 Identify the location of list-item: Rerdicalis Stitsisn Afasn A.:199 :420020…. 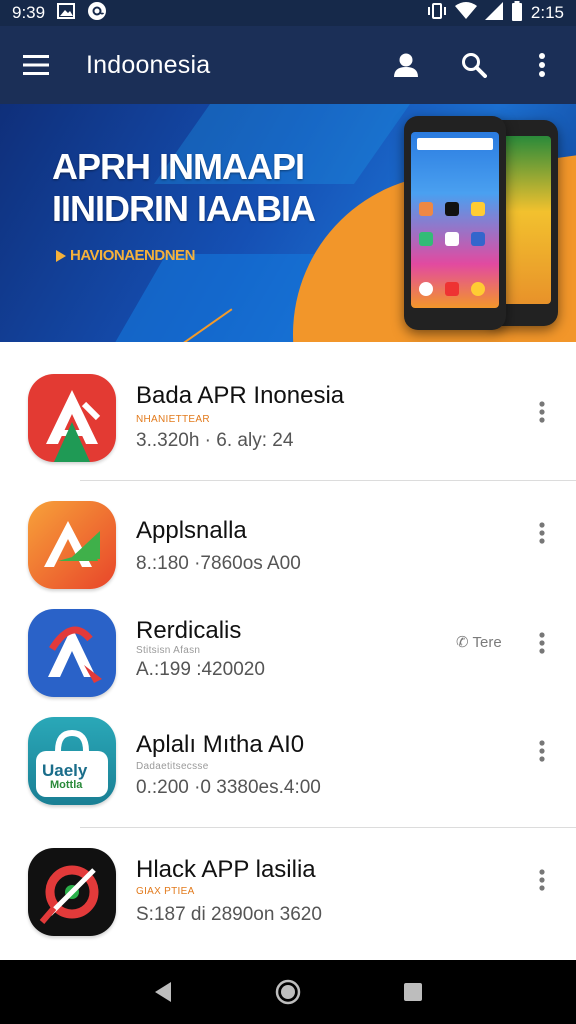
(288, 647).